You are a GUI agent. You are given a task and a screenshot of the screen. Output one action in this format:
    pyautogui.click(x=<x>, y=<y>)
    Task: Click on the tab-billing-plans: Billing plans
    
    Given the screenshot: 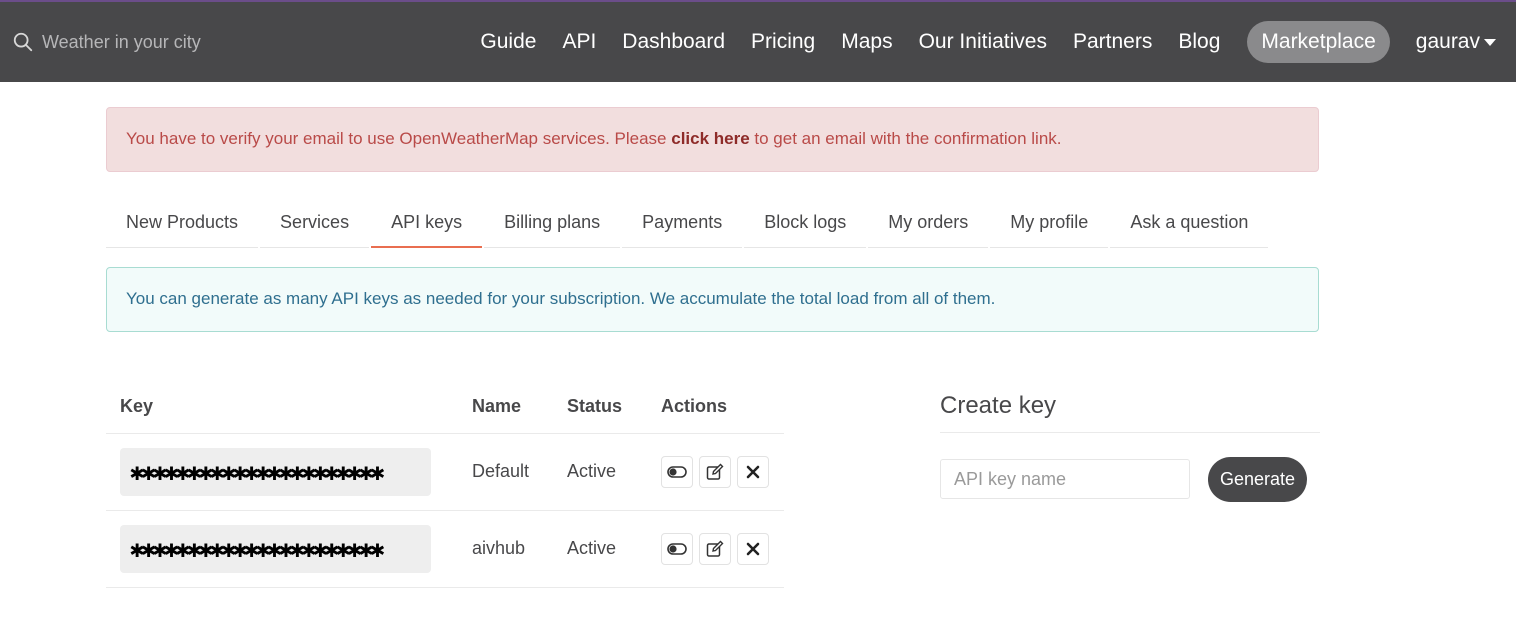 What is the action you would take?
    pyautogui.click(x=552, y=223)
    